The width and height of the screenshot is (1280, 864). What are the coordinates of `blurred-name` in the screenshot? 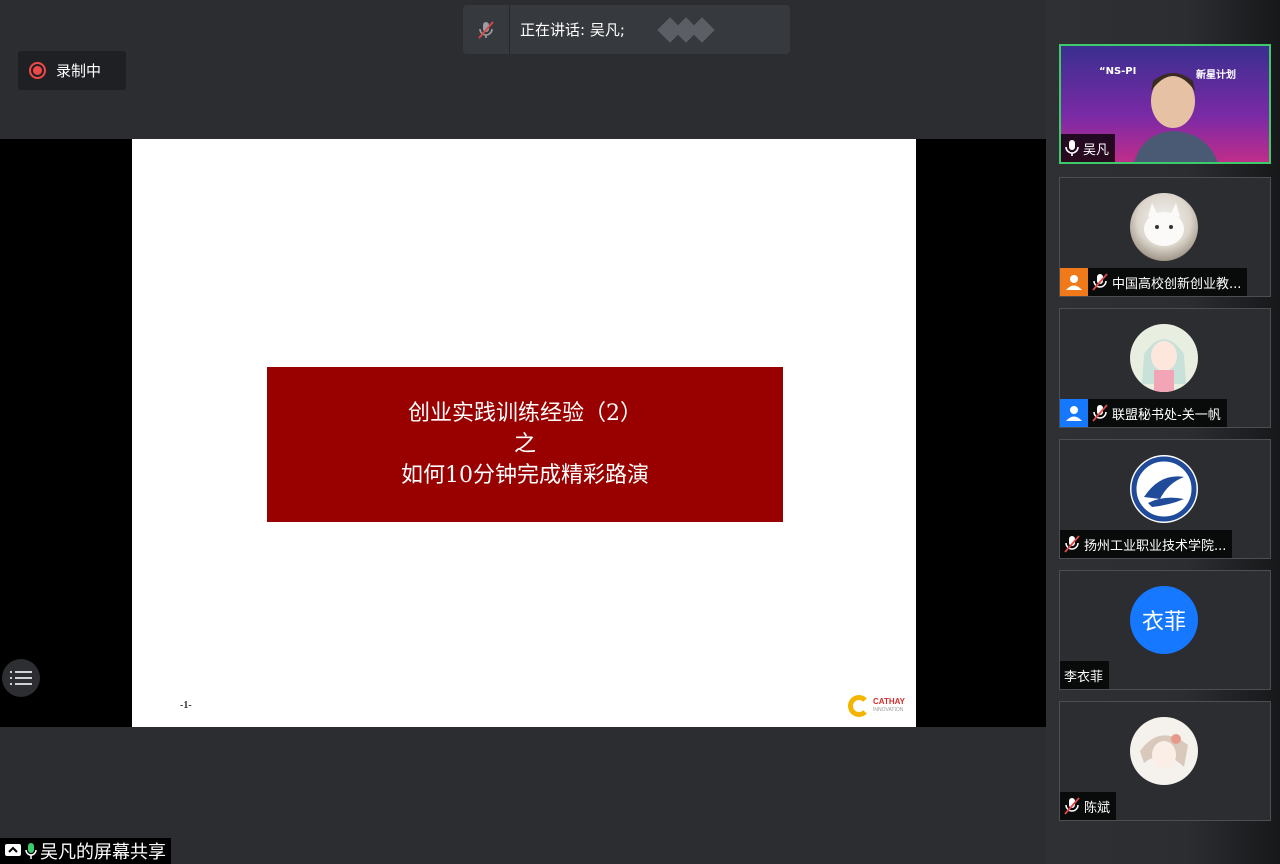 It's located at (685, 29).